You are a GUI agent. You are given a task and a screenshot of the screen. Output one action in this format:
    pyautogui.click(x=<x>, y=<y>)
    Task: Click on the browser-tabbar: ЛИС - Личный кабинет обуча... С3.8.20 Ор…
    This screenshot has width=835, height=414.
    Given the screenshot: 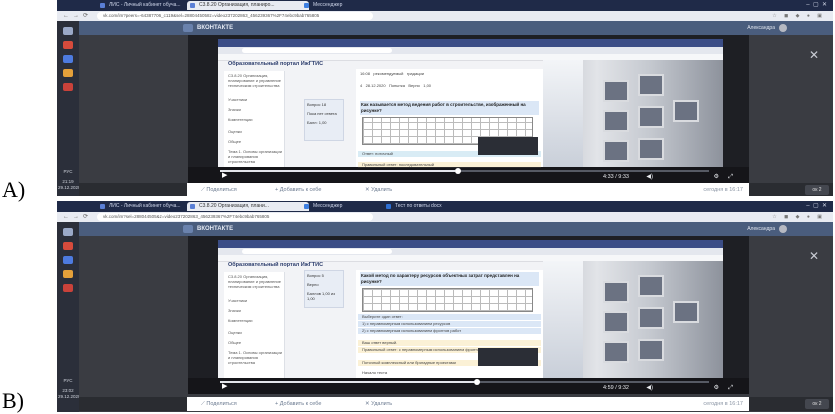 What is the action you would take?
    pyautogui.click(x=445, y=206)
    